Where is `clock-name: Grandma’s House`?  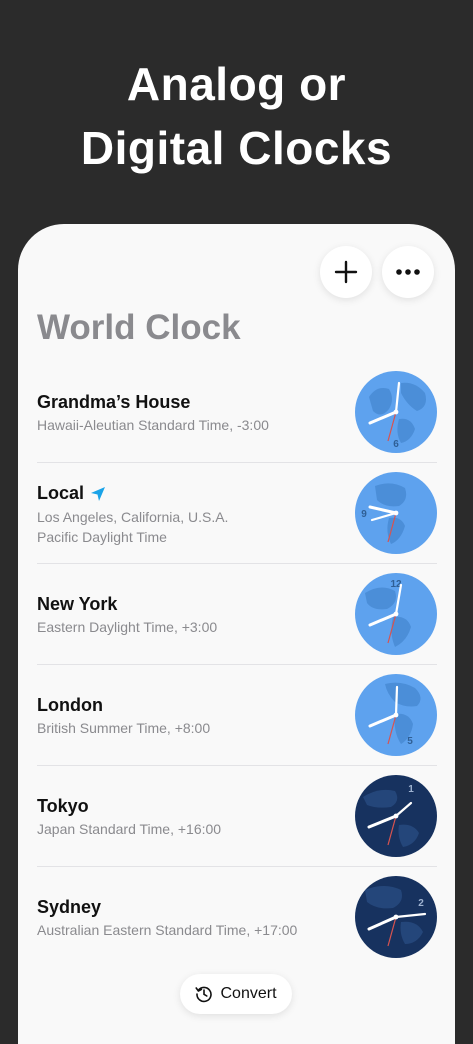 clock-name: Grandma’s House is located at coordinates (114, 402).